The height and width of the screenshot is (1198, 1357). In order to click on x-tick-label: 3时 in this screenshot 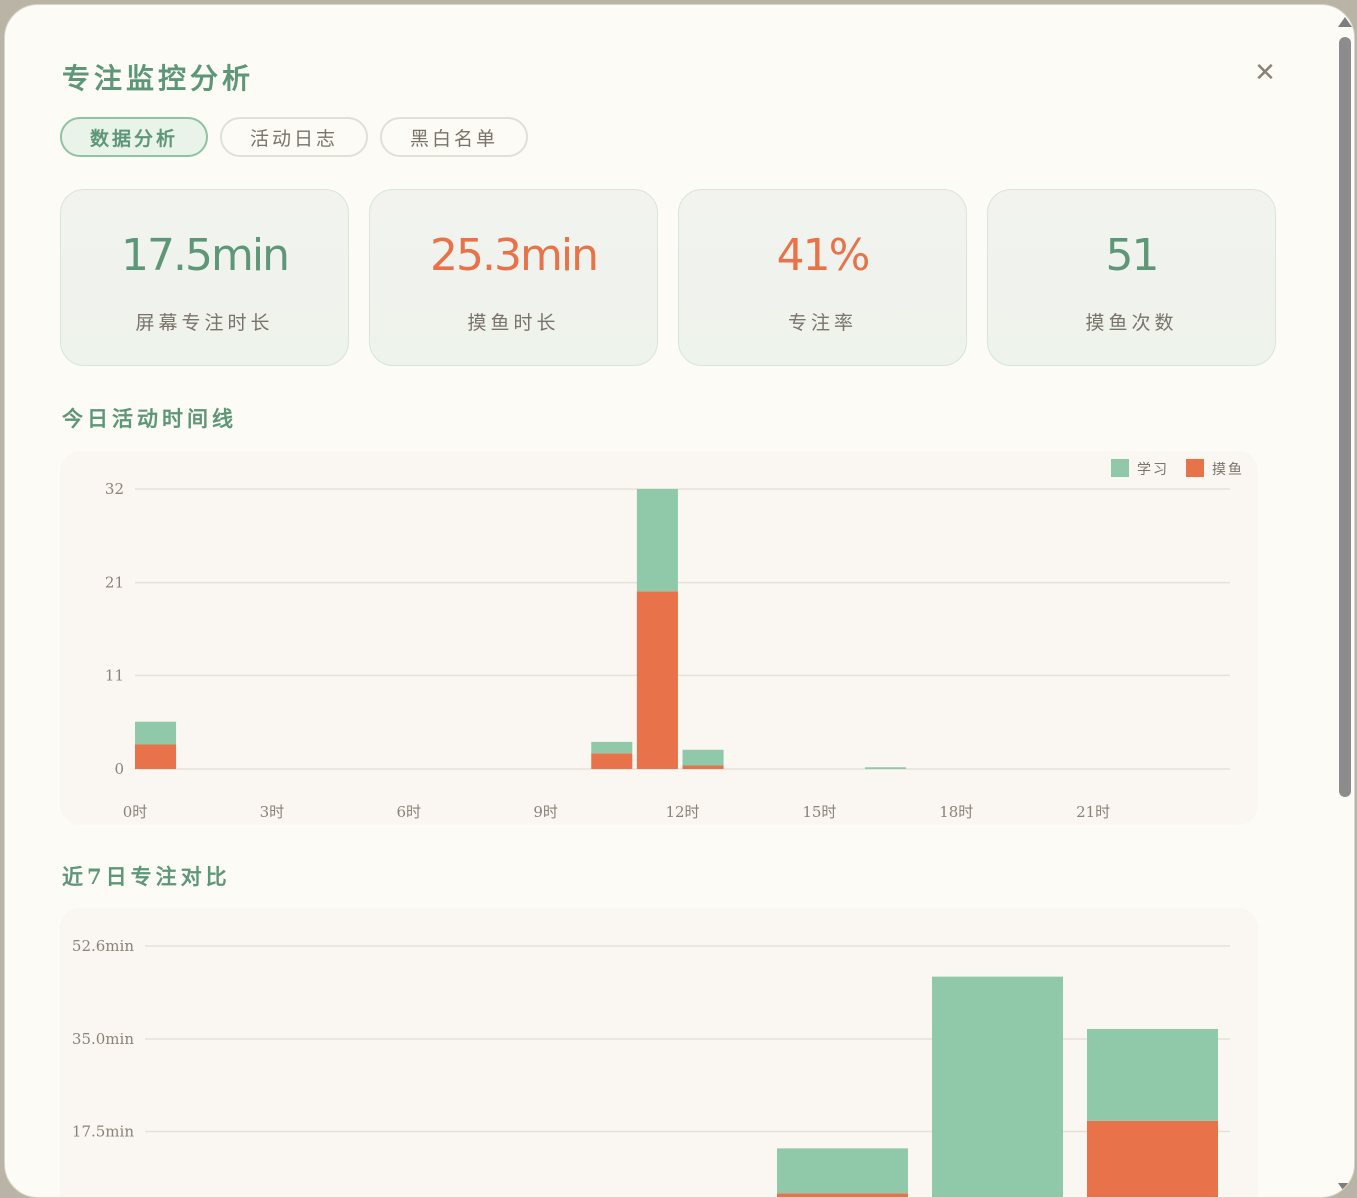, I will do `click(272, 812)`.